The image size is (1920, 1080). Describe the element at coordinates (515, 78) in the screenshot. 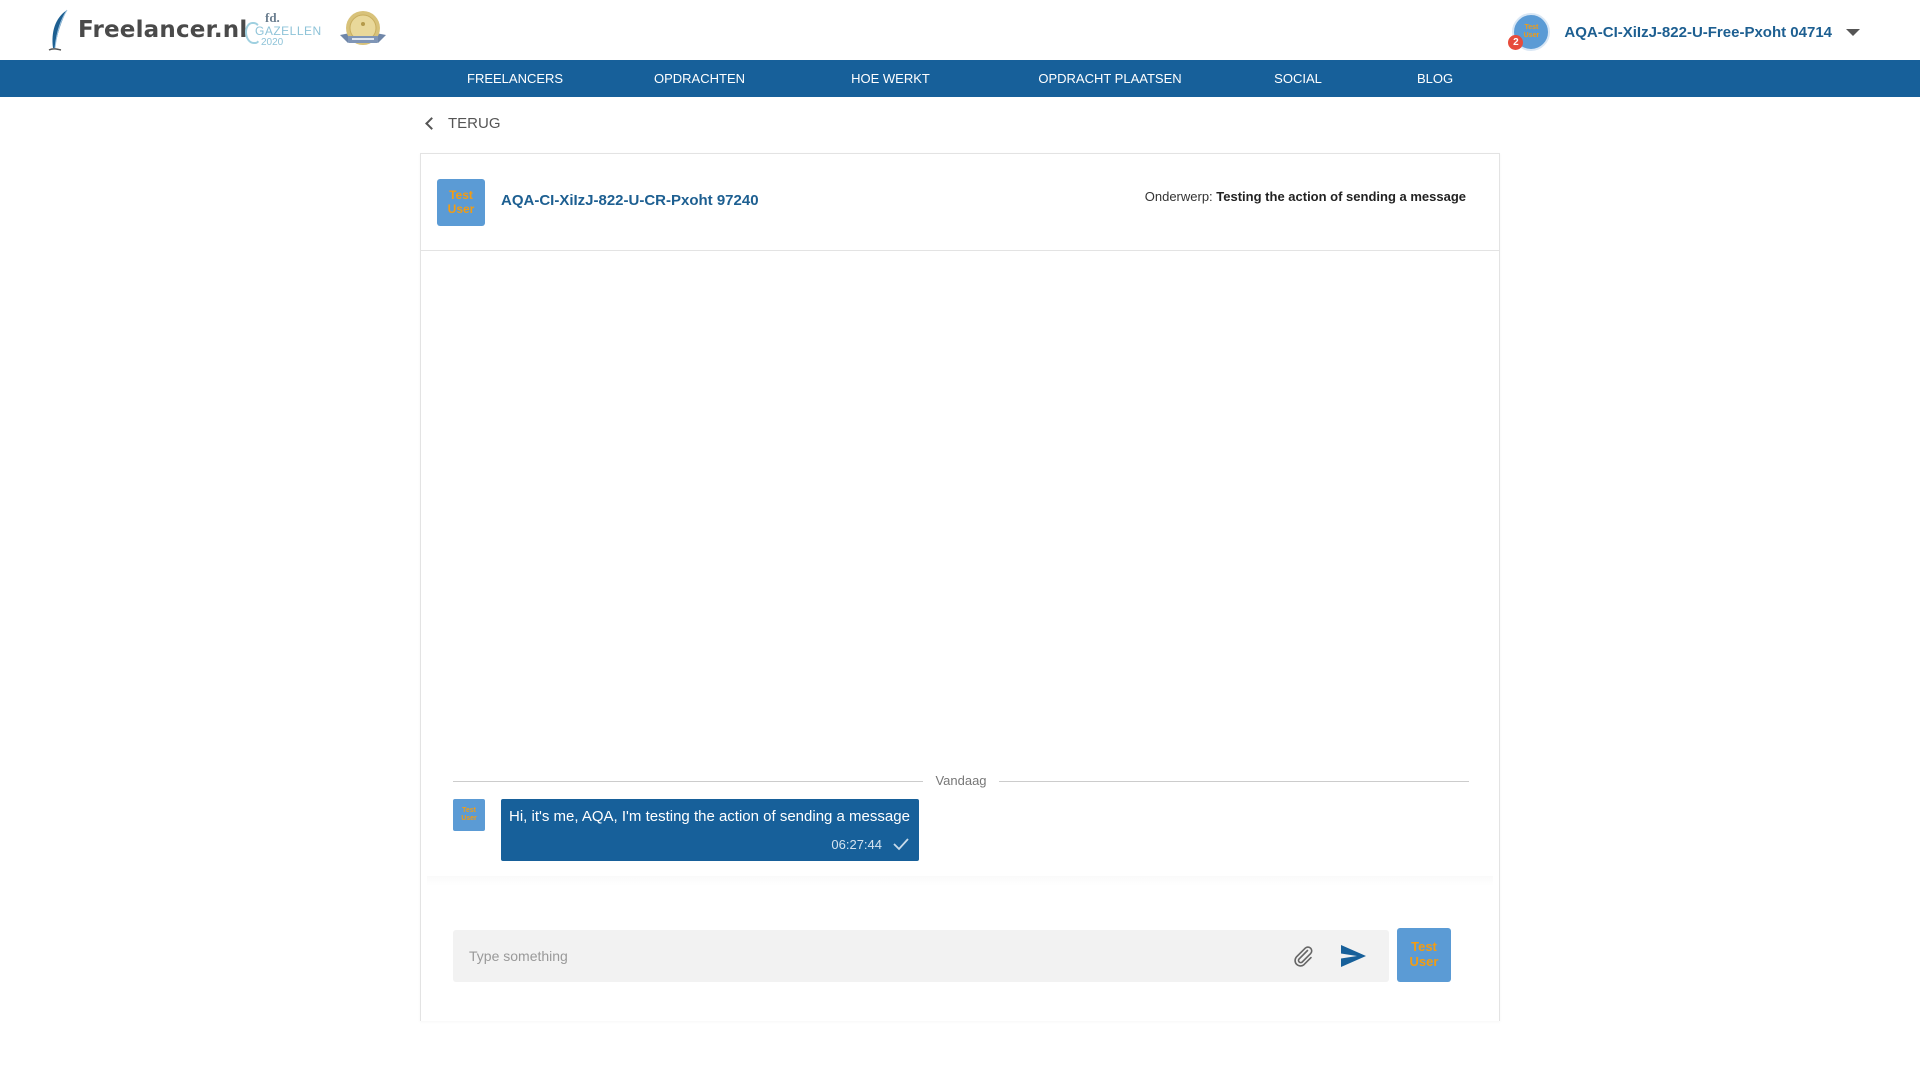

I see `nav-freelancers: FREELANCERS` at that location.